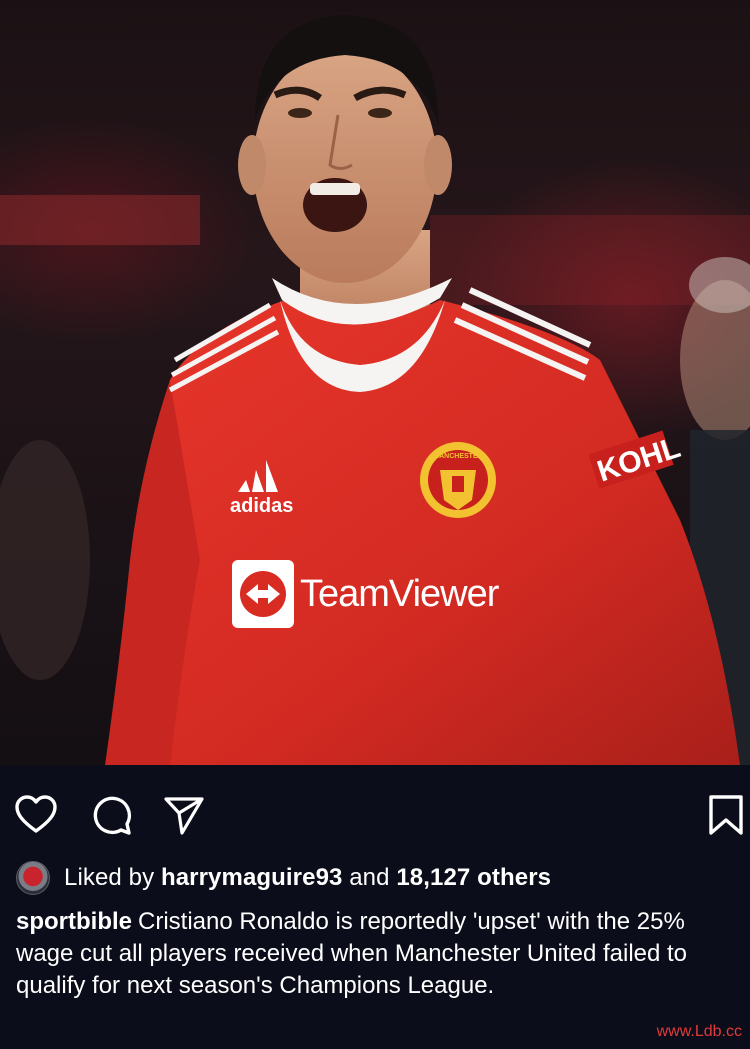 The height and width of the screenshot is (1049, 750). Describe the element at coordinates (369, 877) in the screenshot. I see `likes-middle: and` at that location.